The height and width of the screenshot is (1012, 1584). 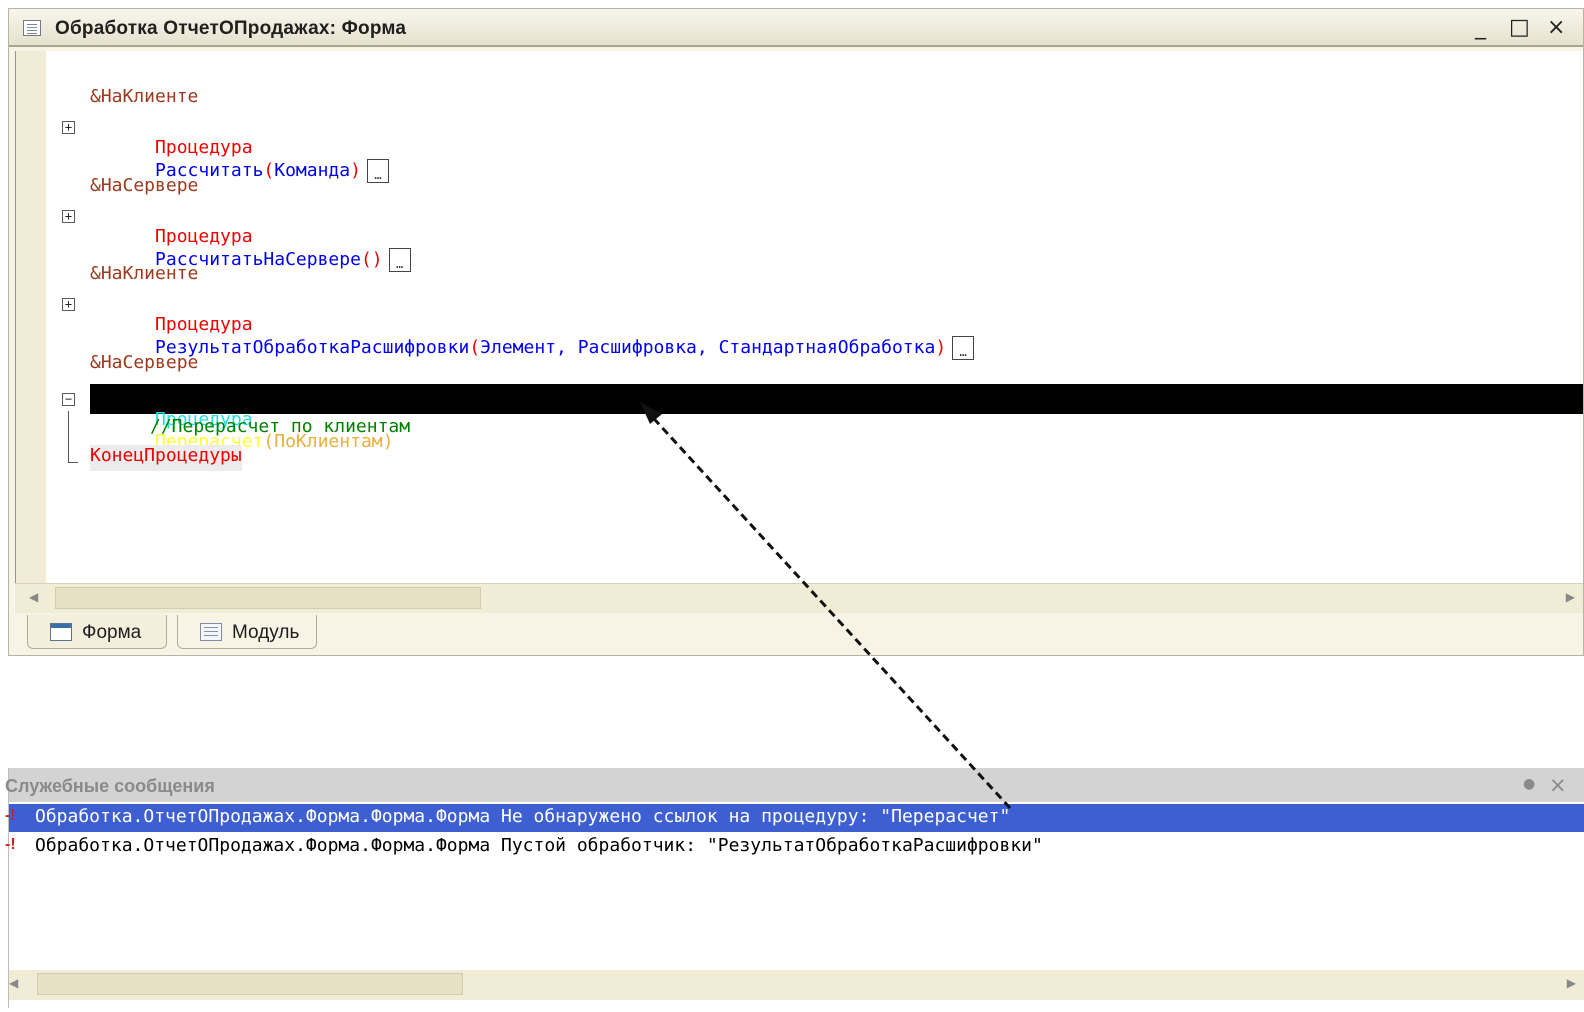 What do you see at coordinates (312, 347) in the screenshot?
I see `procedure-name: РезультатОбработкаРасшифровки` at bounding box center [312, 347].